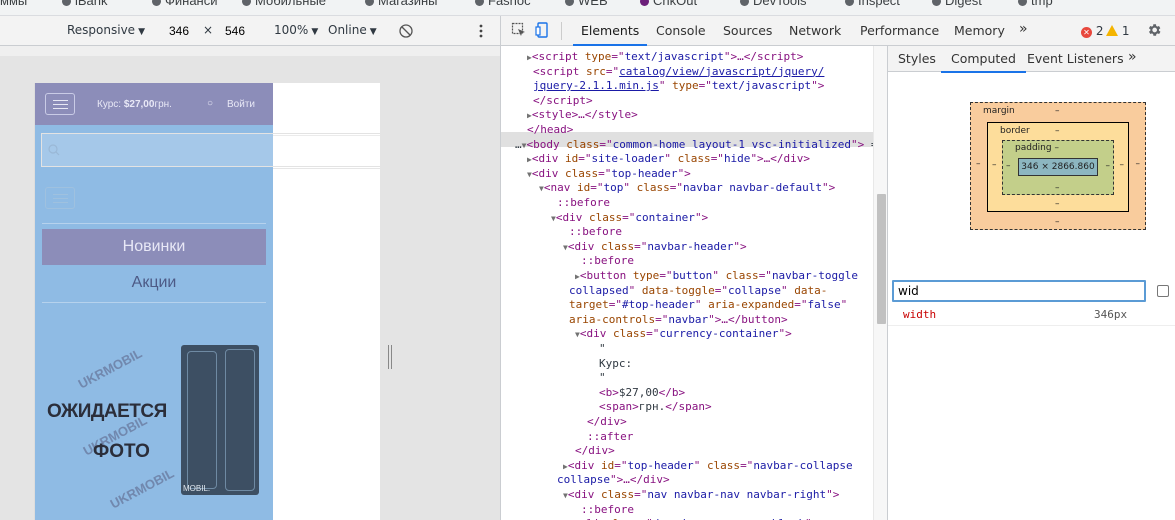 The image size is (1175, 520). I want to click on bookmark-item: iBank, so click(85, 4).